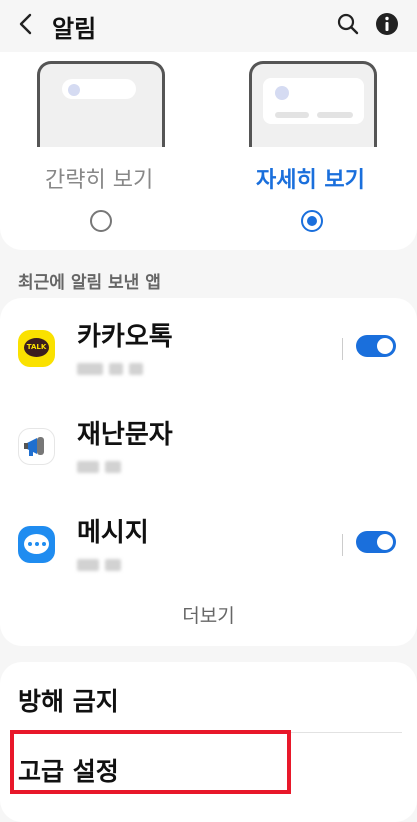 The height and width of the screenshot is (822, 417). What do you see at coordinates (101, 221) in the screenshot?
I see `brief-style-radio` at bounding box center [101, 221].